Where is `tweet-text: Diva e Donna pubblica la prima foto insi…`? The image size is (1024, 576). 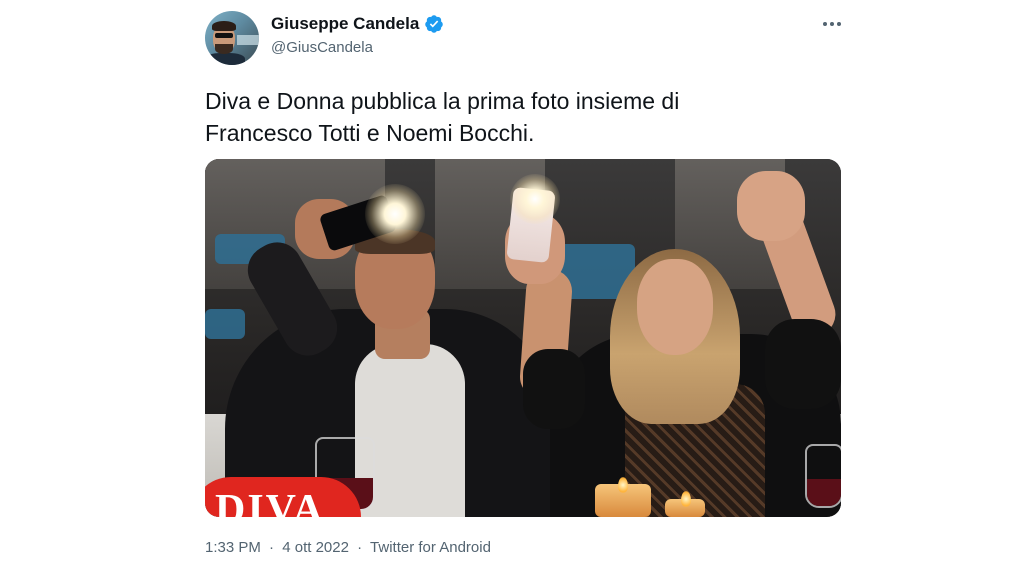 tweet-text: Diva e Donna pubblica la prima foto insi… is located at coordinates (525, 117).